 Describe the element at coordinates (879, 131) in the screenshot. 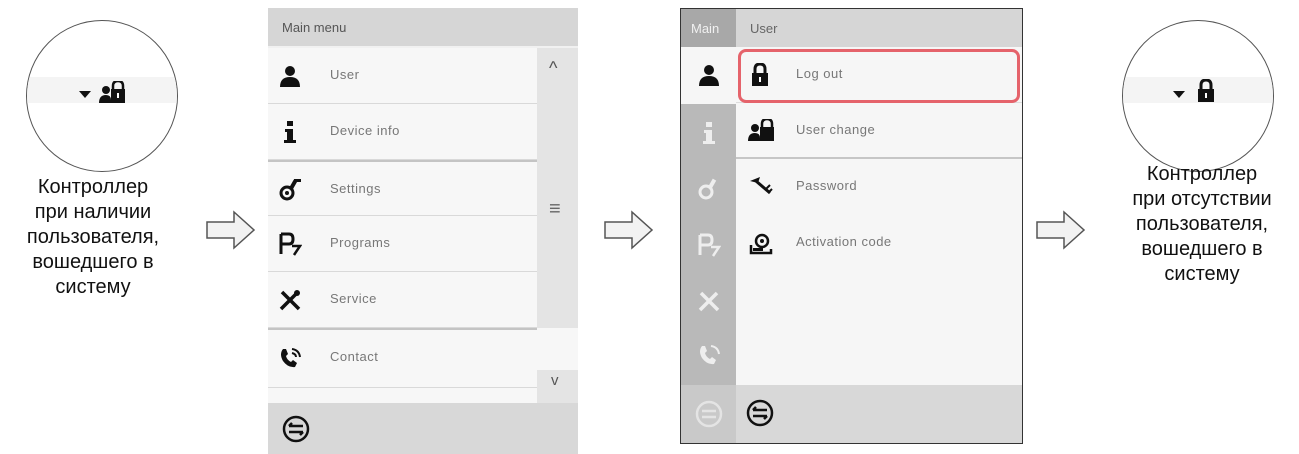

I see `menu-item-user-change: User change` at that location.